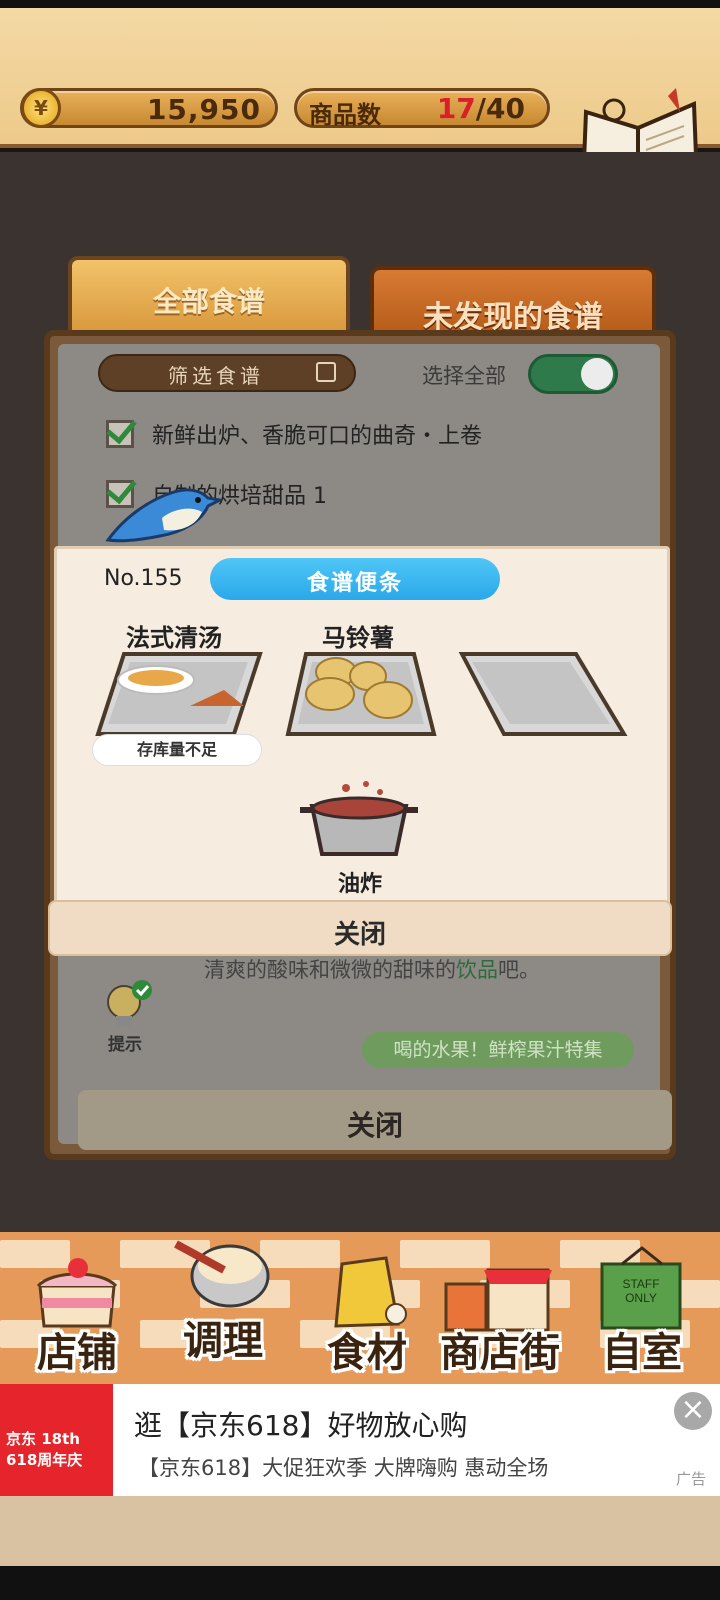 This screenshot has height=1600, width=720. I want to click on panel-close-button: 关闭, so click(375, 1120).